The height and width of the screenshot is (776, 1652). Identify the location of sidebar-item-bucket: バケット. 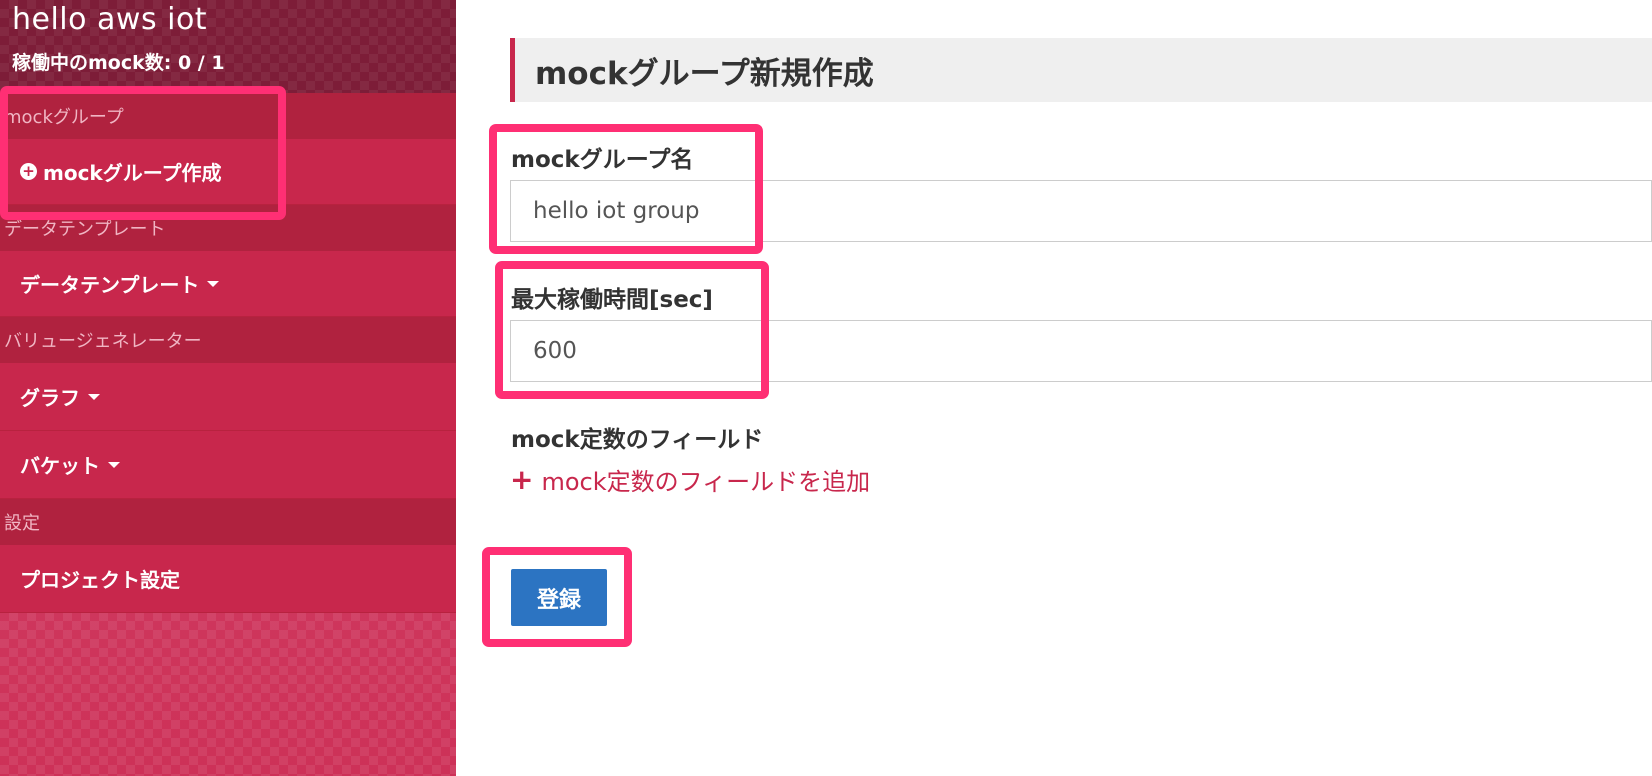
(228, 465).